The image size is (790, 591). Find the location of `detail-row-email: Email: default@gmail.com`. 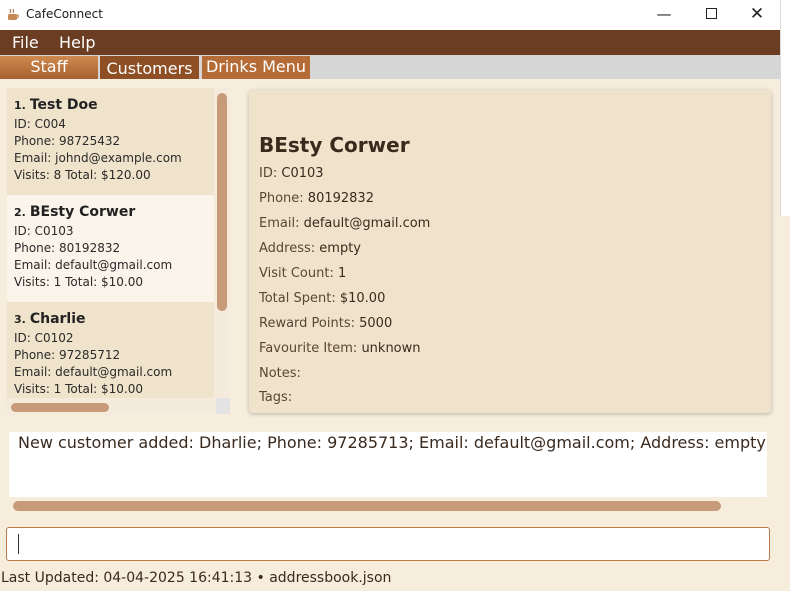

detail-row-email: Email: default@gmail.com is located at coordinates (345, 223).